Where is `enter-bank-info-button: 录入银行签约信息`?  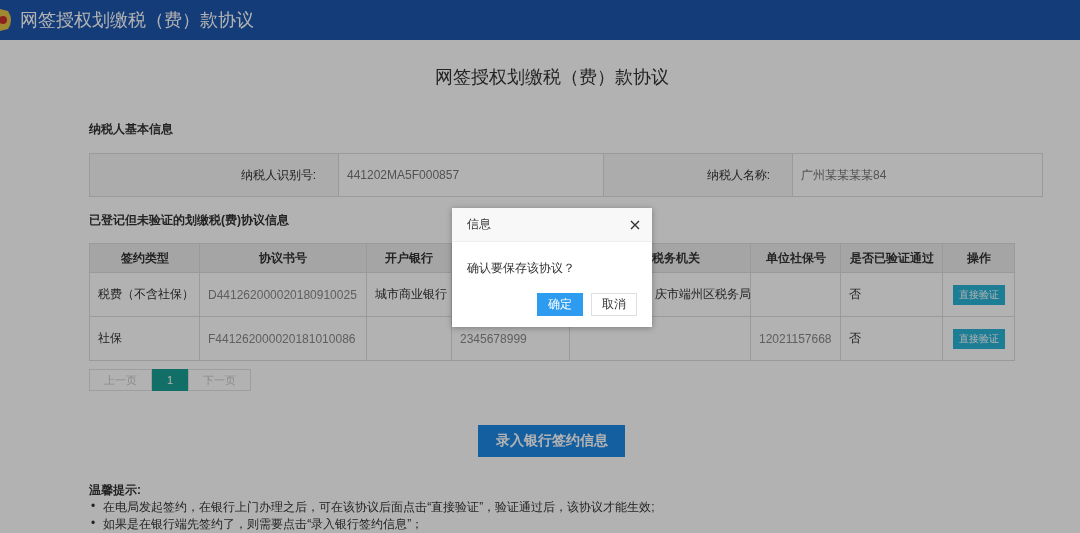 enter-bank-info-button: 录入银行签约信息 is located at coordinates (551, 441).